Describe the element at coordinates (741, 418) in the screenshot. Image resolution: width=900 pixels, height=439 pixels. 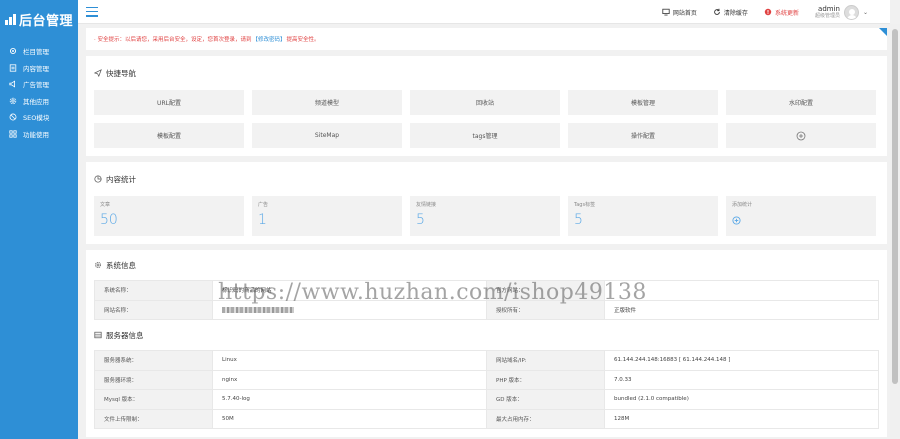
I see `table-value: 128M` at that location.